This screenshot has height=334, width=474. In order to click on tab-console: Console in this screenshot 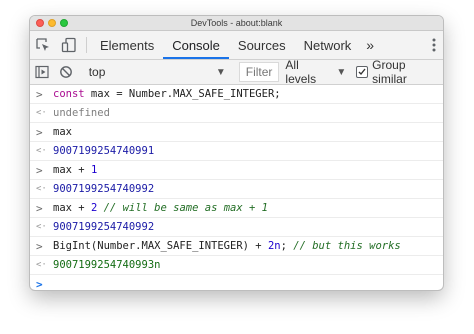, I will do `click(196, 45)`.